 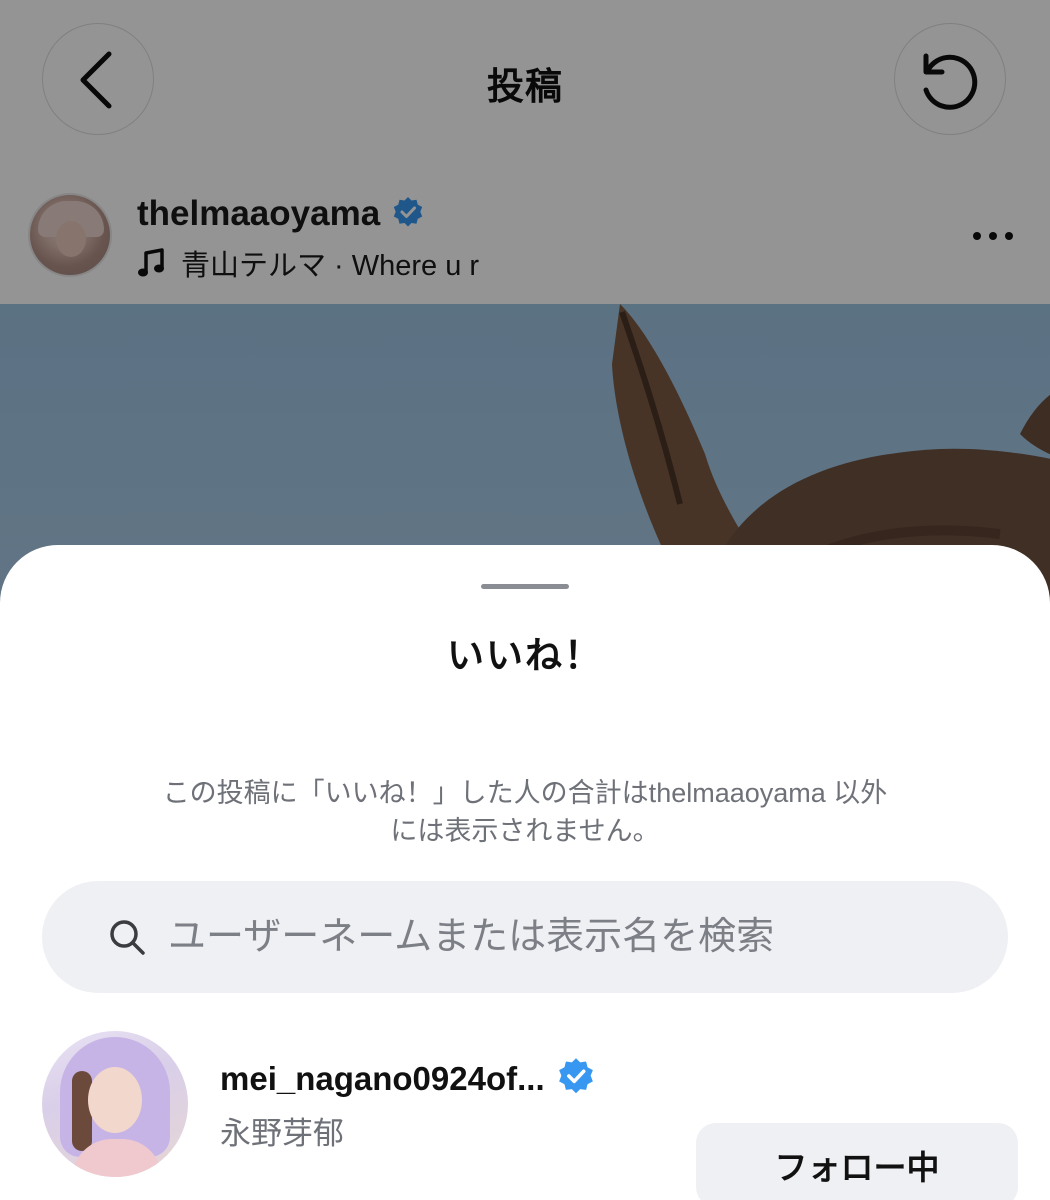 I want to click on search-bar, so click(x=525, y=937).